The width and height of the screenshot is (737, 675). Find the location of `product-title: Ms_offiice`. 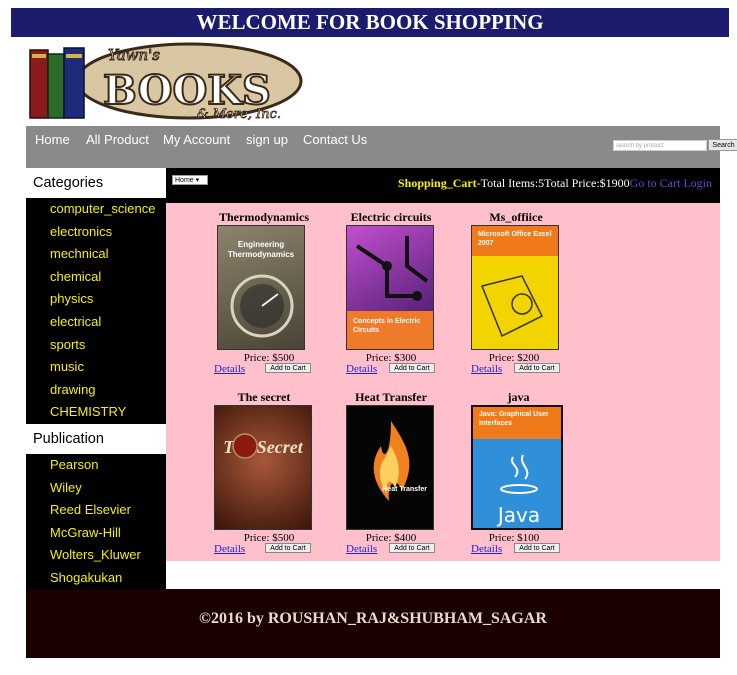

product-title: Ms_offiice is located at coordinates (516, 217).